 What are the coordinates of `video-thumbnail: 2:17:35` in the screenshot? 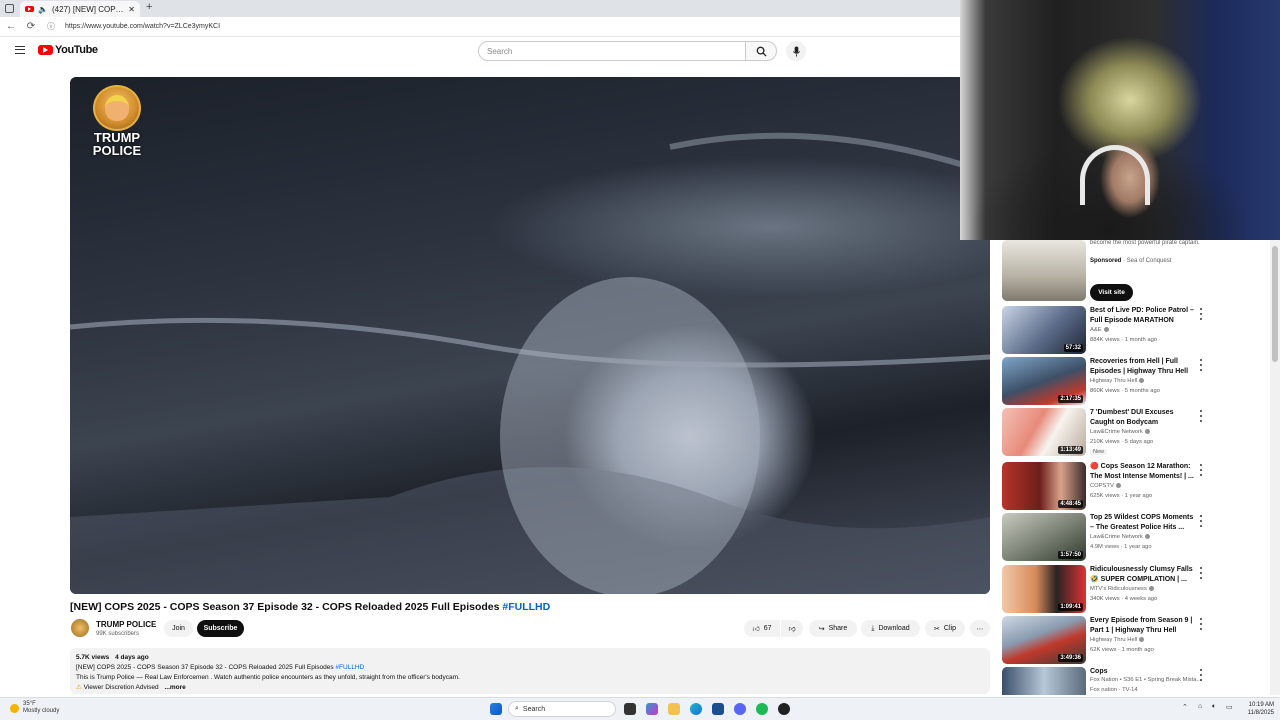 It's located at (1044, 381).